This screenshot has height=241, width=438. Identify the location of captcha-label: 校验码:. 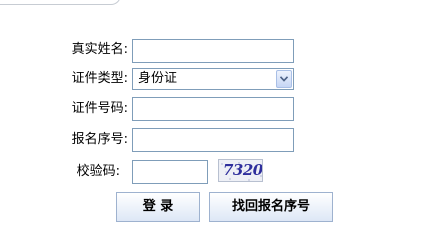
(98, 171).